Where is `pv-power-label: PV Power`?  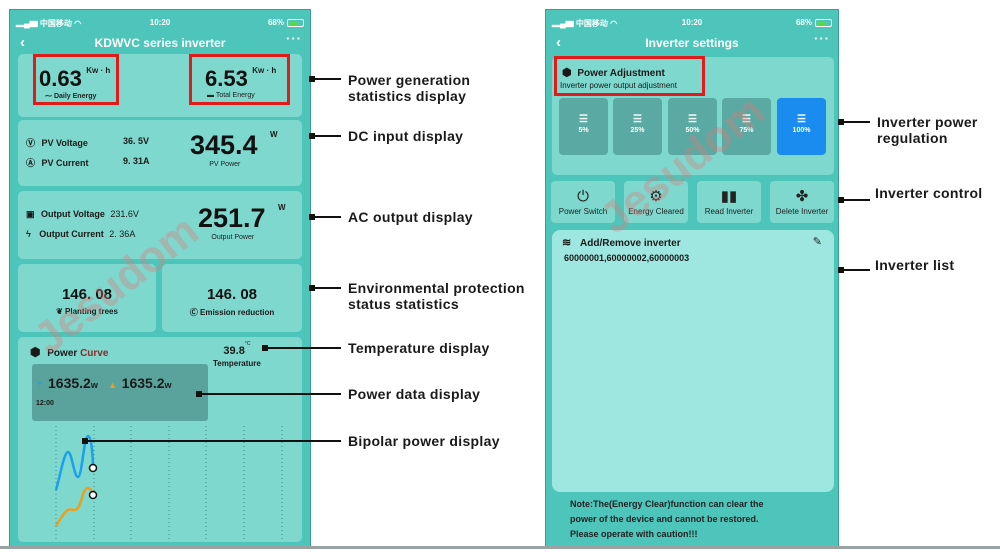 pv-power-label: PV Power is located at coordinates (225, 164).